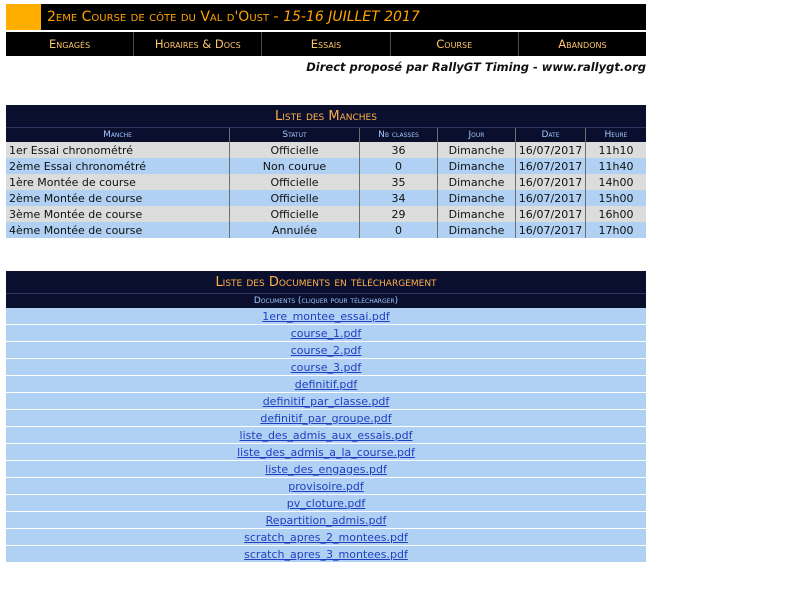  Describe the element at coordinates (198, 44) in the screenshot. I see `nav-horaires-docs: Horaires & Docs` at that location.